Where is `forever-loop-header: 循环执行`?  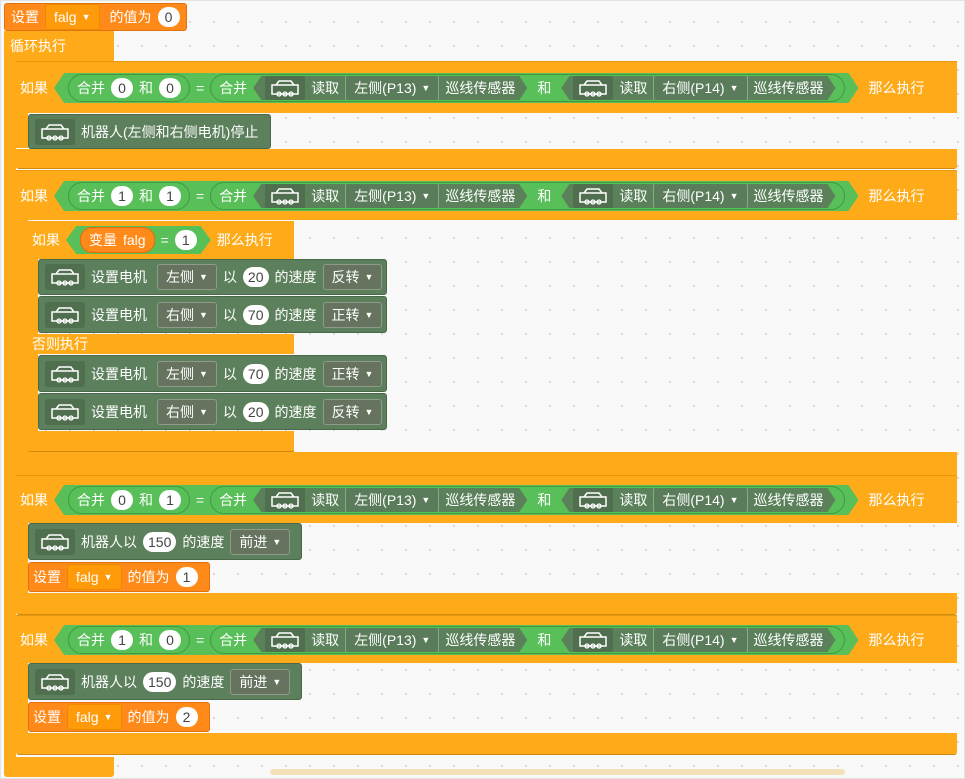
forever-loop-header: 循环执行 is located at coordinates (59, 46).